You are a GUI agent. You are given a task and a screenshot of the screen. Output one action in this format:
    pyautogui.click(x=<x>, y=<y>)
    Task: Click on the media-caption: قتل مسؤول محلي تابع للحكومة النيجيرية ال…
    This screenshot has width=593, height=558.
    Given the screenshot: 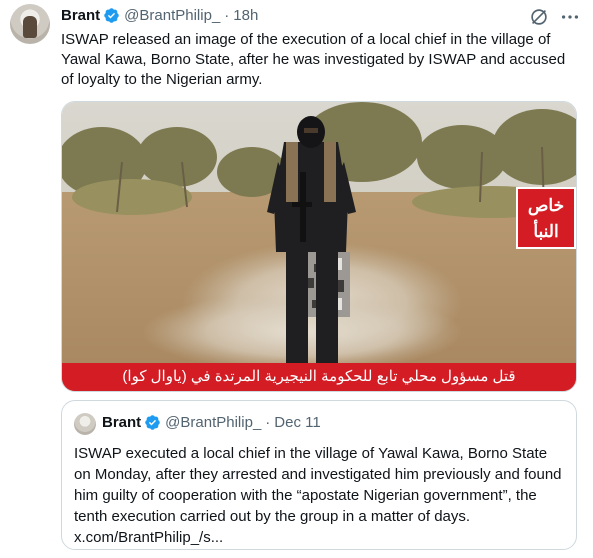 What is the action you would take?
    pyautogui.click(x=319, y=377)
    